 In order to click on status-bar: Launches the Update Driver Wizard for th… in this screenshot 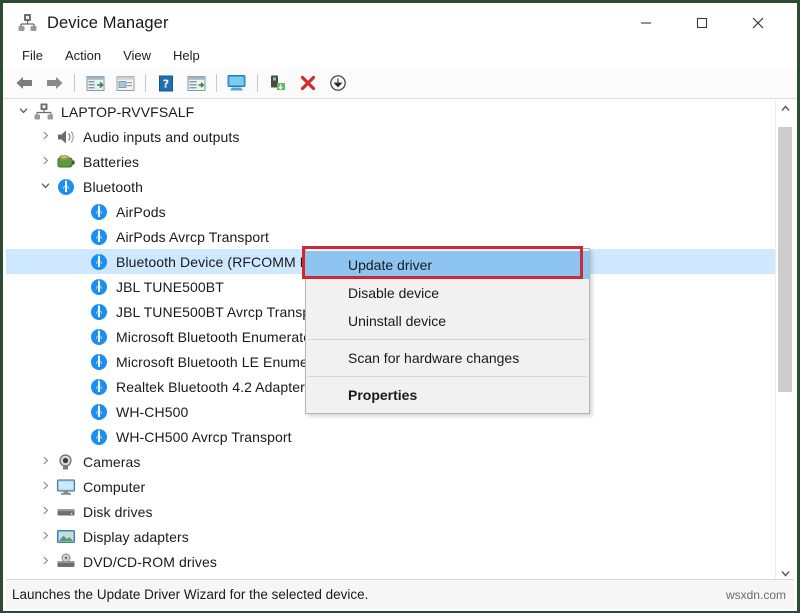, I will do `click(400, 594)`.